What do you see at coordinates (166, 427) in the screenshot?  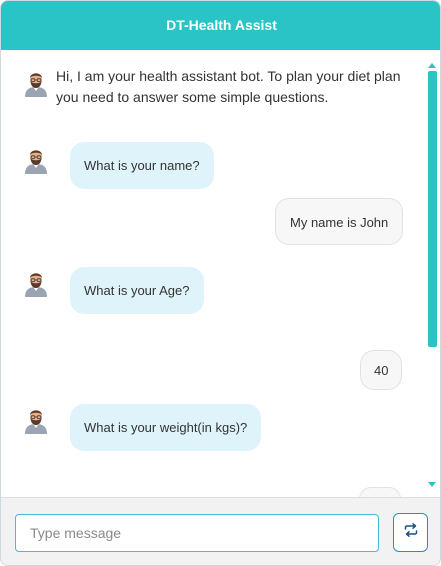 I see `bot-message-bubble: What is your weight(in kgs)?` at bounding box center [166, 427].